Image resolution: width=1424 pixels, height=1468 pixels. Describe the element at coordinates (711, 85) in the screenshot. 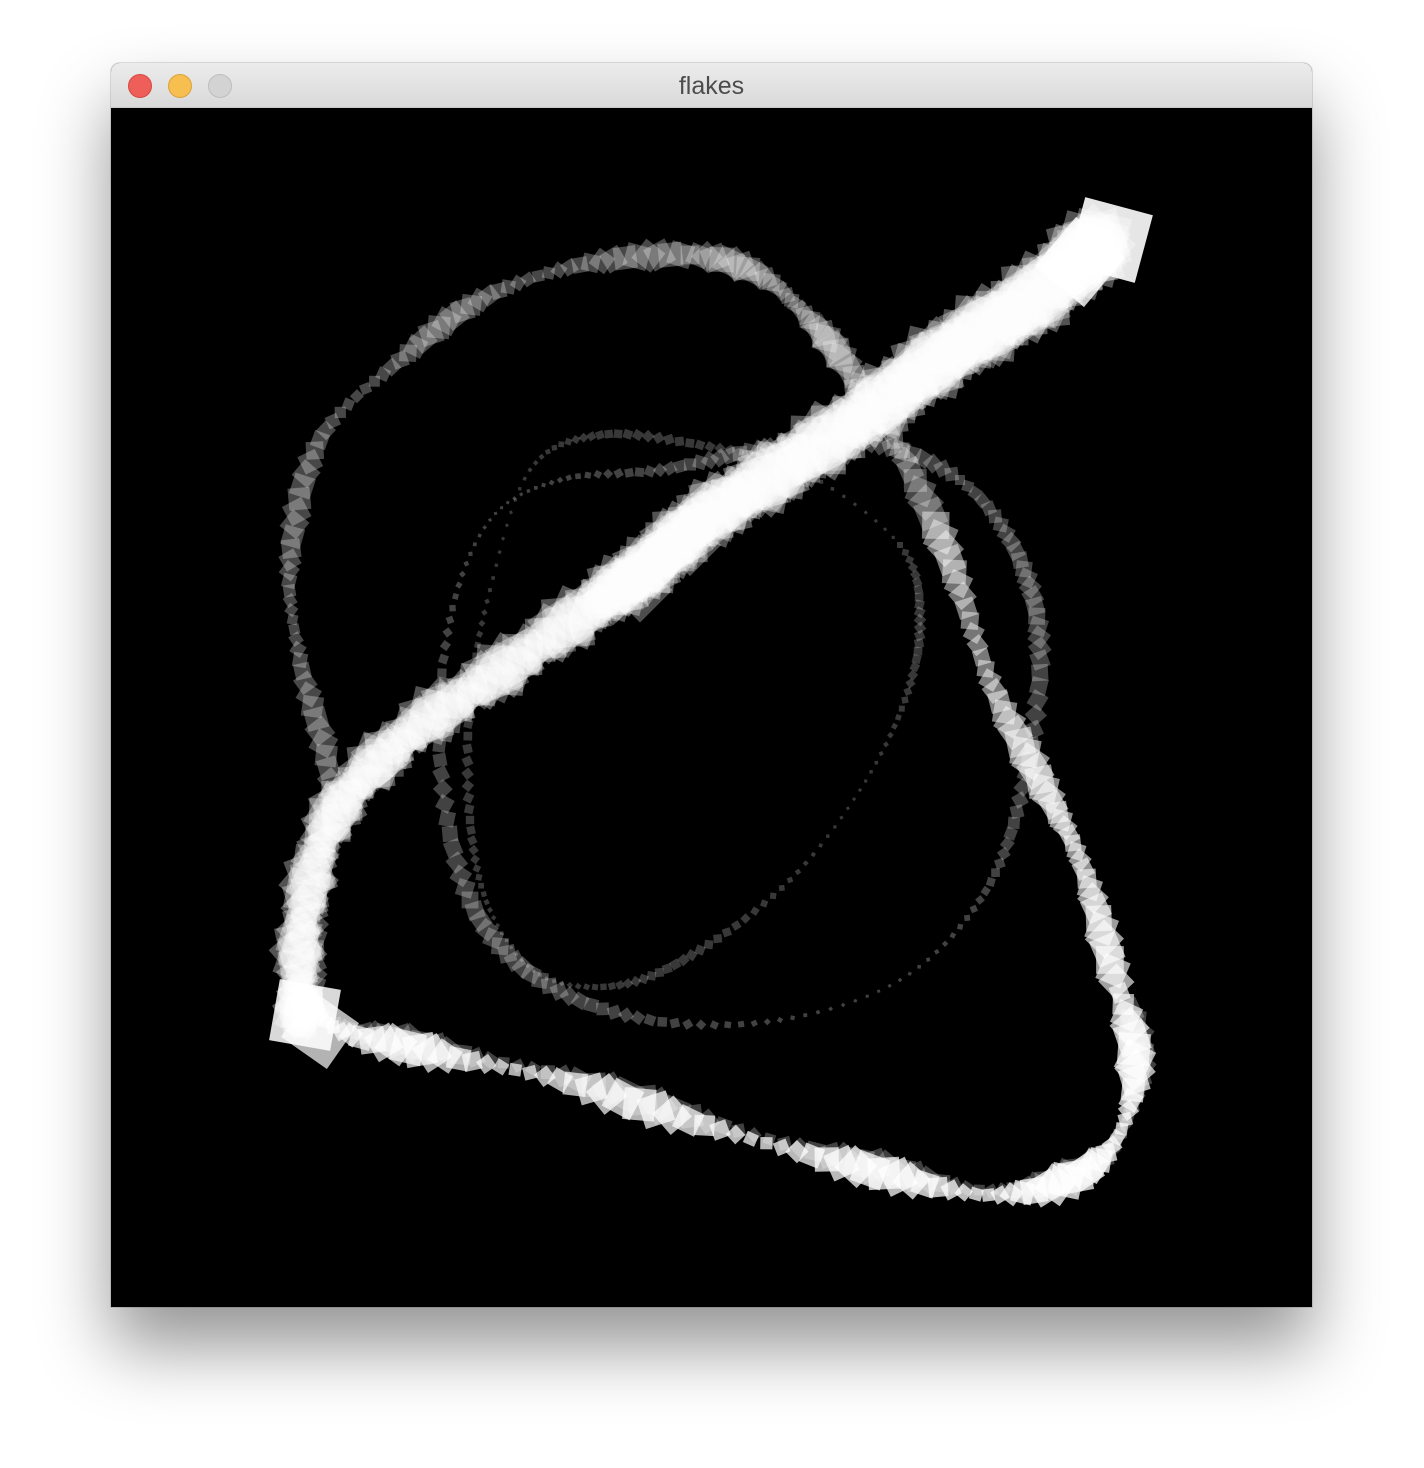

I see `title-bar: flakes` at that location.